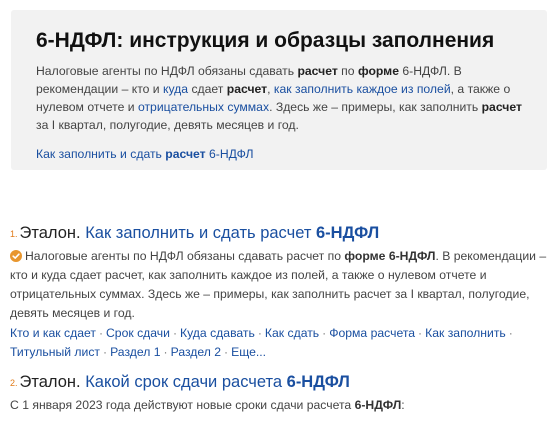  What do you see at coordinates (101, 154) in the screenshot?
I see `link-text: Как заполнить и сдать` at bounding box center [101, 154].